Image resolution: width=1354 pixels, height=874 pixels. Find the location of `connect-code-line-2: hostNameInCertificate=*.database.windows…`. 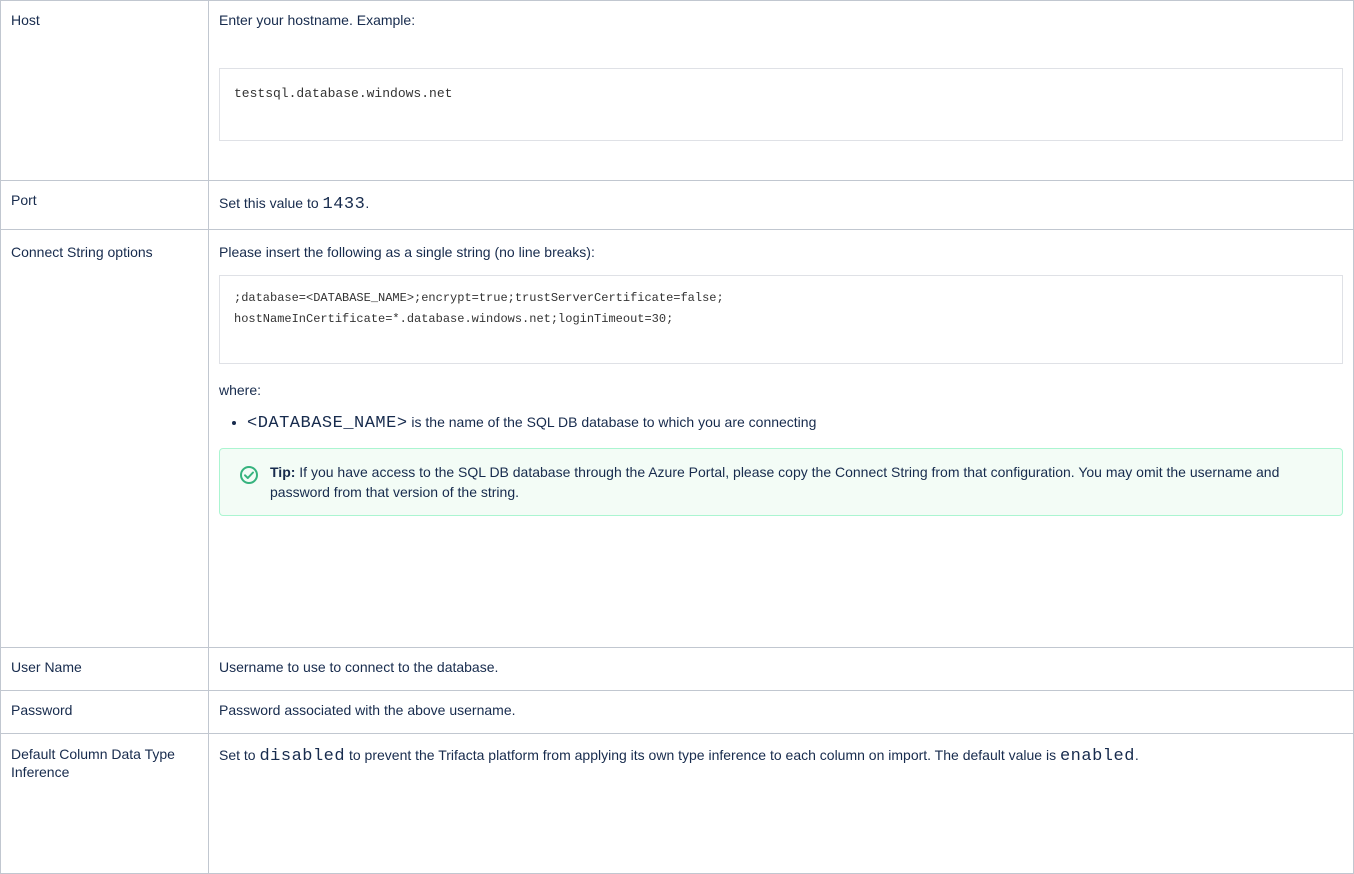

connect-code-line-2: hostNameInCertificate=*.database.windows… is located at coordinates (454, 319).